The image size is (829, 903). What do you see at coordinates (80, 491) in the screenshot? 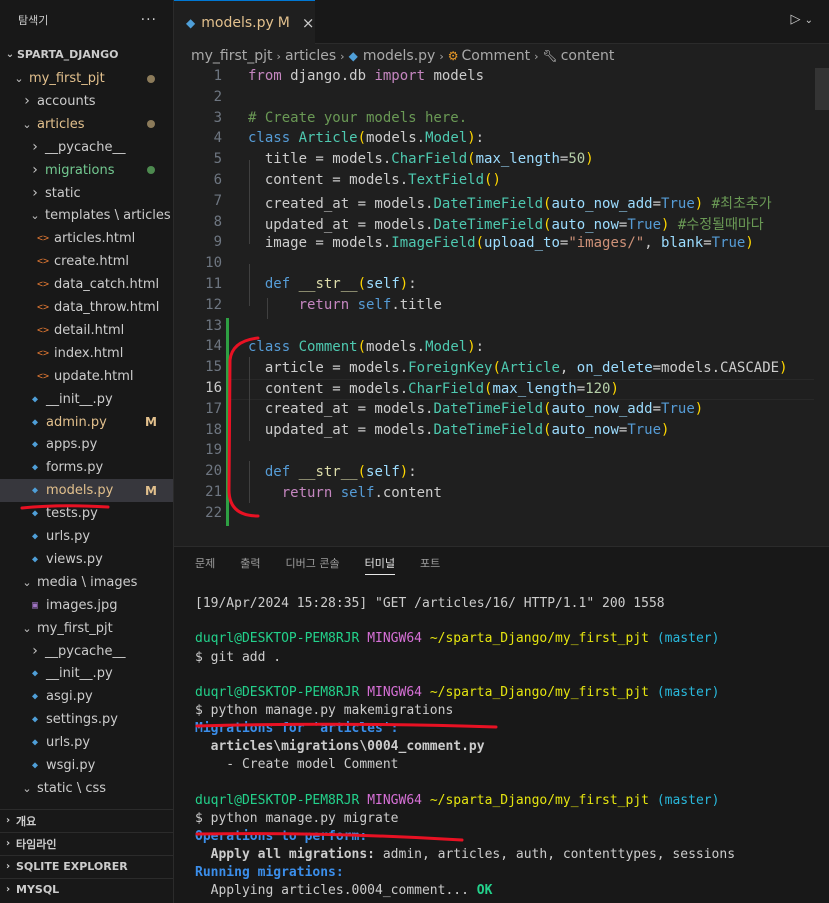
I see `tree-item-label: models.py` at bounding box center [80, 491].